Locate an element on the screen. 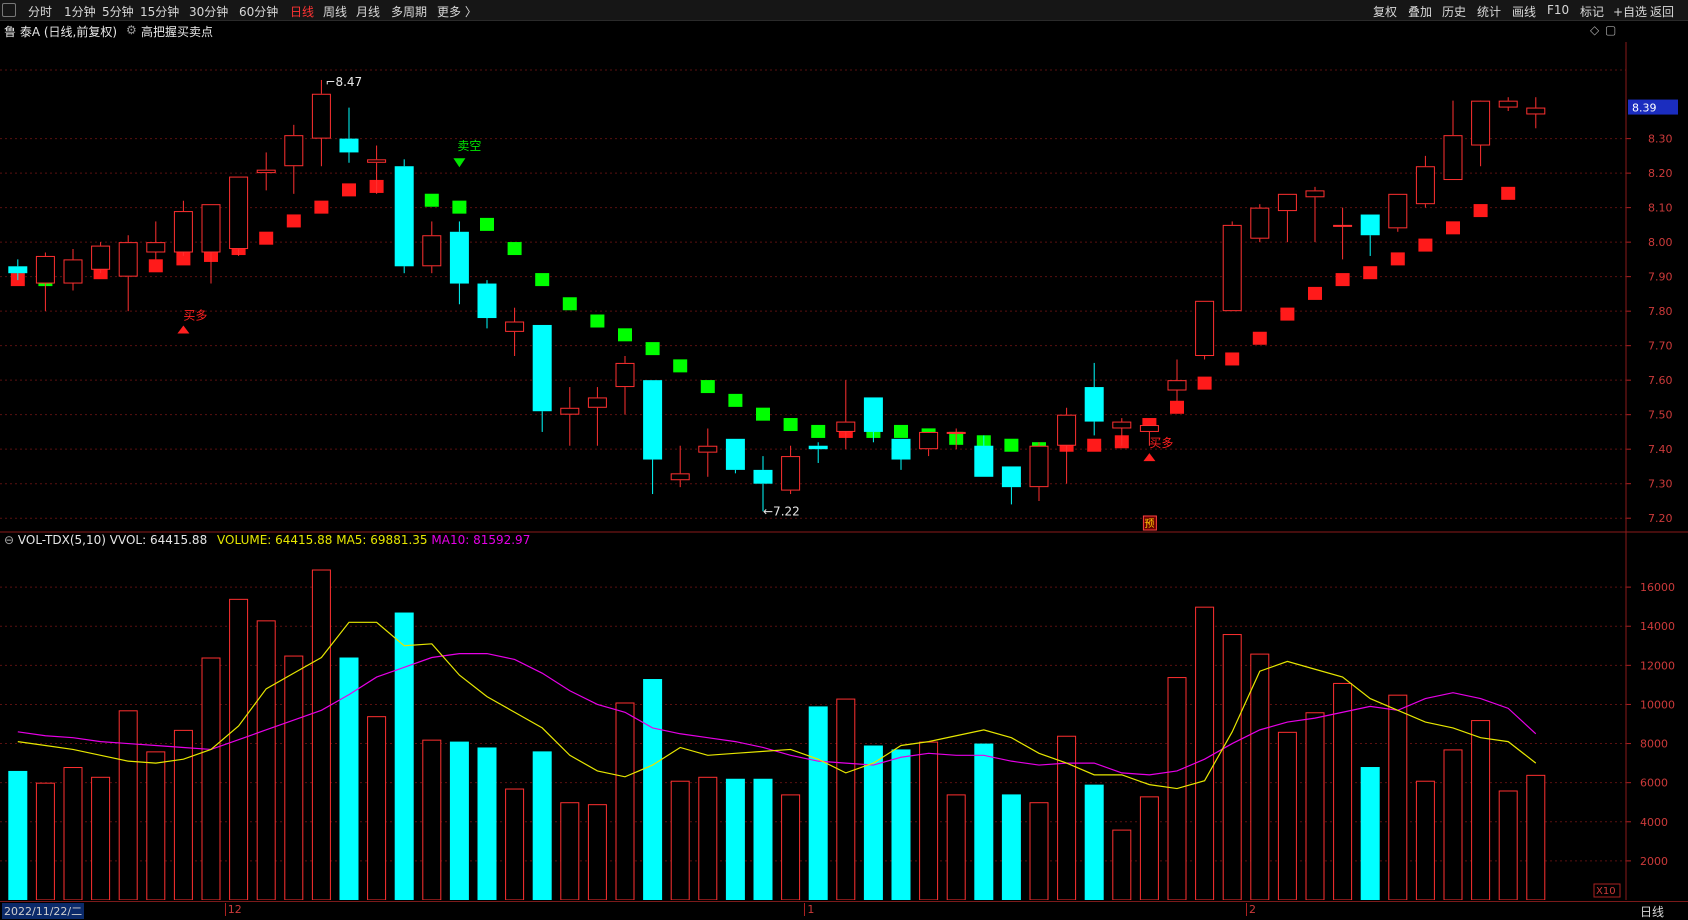 This screenshot has height=920, width=1688. volume-axis: 16000 14000 12000 10000 8000 6000 4000 2000 X10 is located at coordinates (1634, 739).